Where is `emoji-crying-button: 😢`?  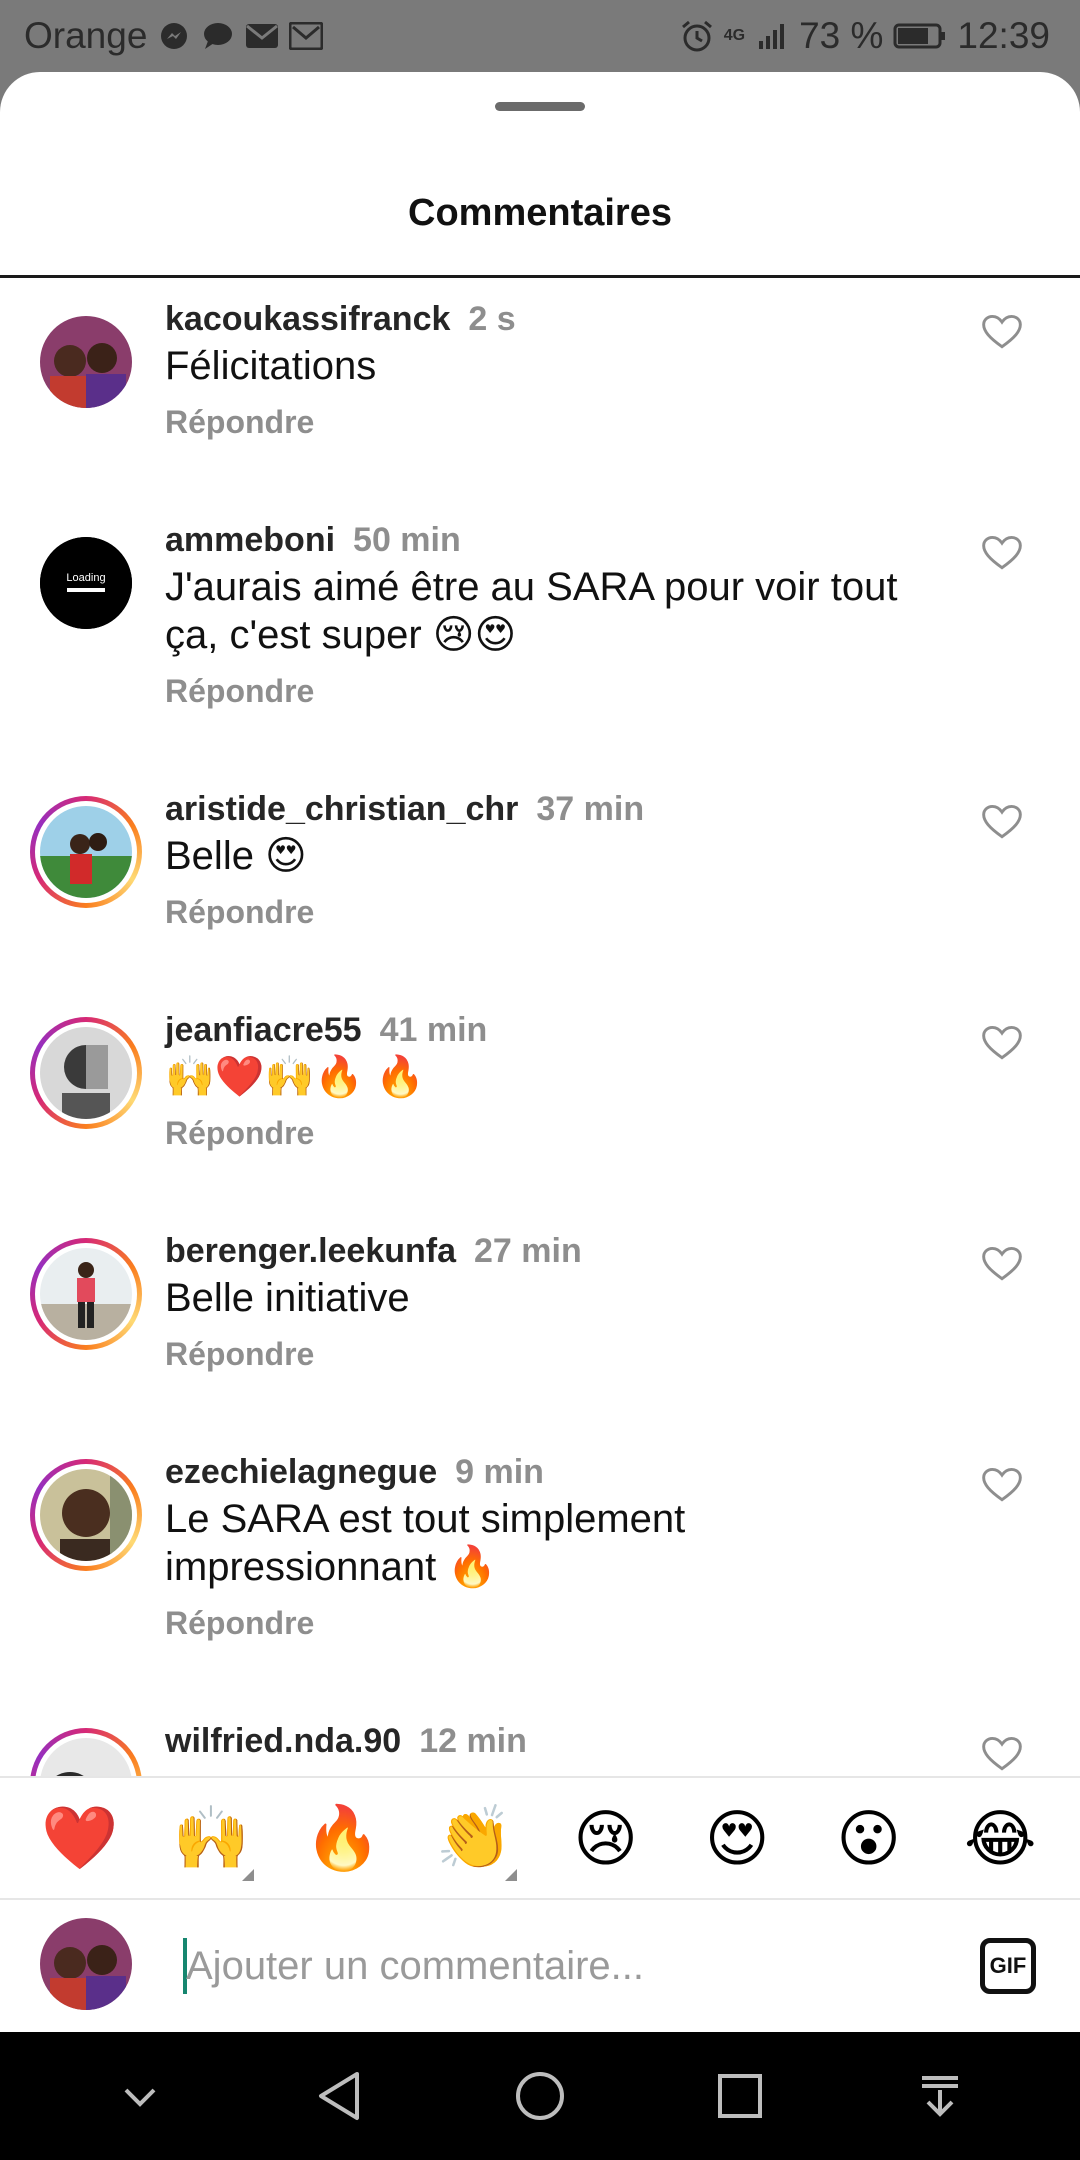 emoji-crying-button: 😢 is located at coordinates (606, 1838).